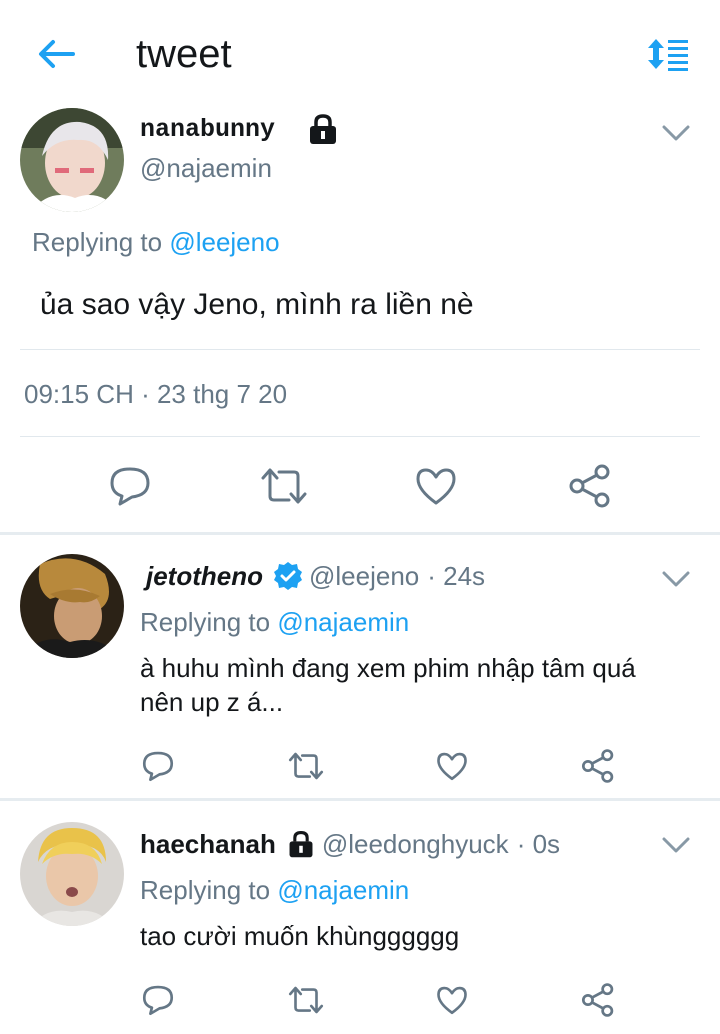 The height and width of the screenshot is (1034, 720). I want to click on reply-header: haechanah @leedonghyuck · 0s, so click(350, 844).